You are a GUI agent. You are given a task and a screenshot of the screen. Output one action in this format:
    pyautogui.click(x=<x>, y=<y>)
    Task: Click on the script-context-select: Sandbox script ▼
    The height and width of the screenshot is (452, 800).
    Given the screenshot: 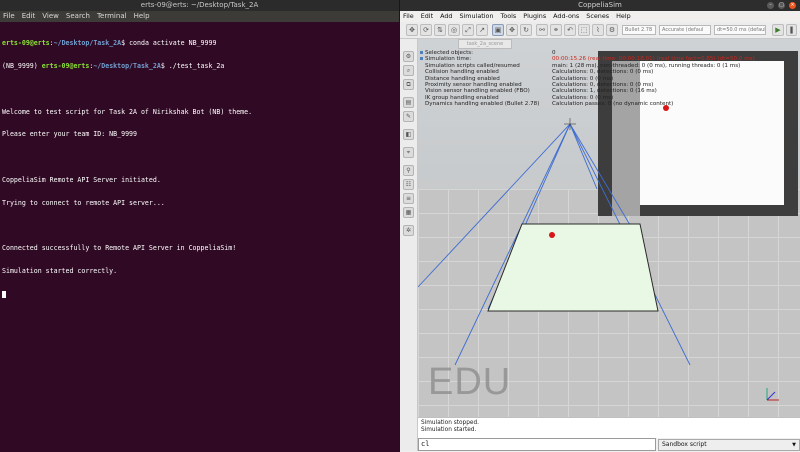 What is the action you would take?
    pyautogui.click(x=729, y=445)
    